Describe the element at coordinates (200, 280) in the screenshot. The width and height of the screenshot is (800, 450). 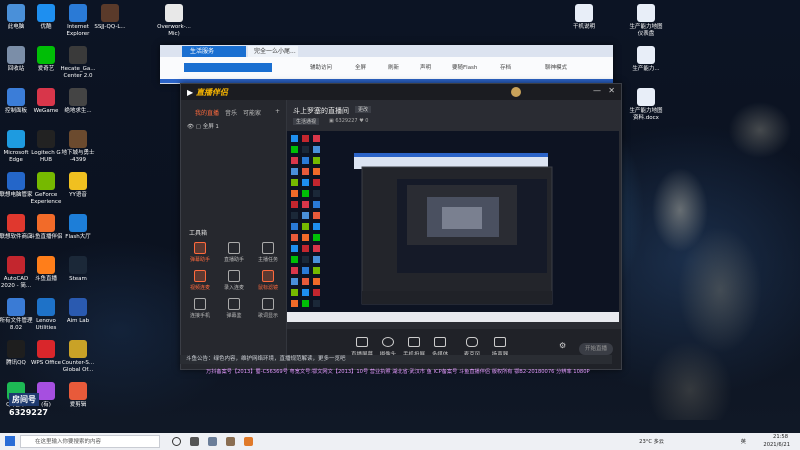
I see `tool-item: 视频连麦` at that location.